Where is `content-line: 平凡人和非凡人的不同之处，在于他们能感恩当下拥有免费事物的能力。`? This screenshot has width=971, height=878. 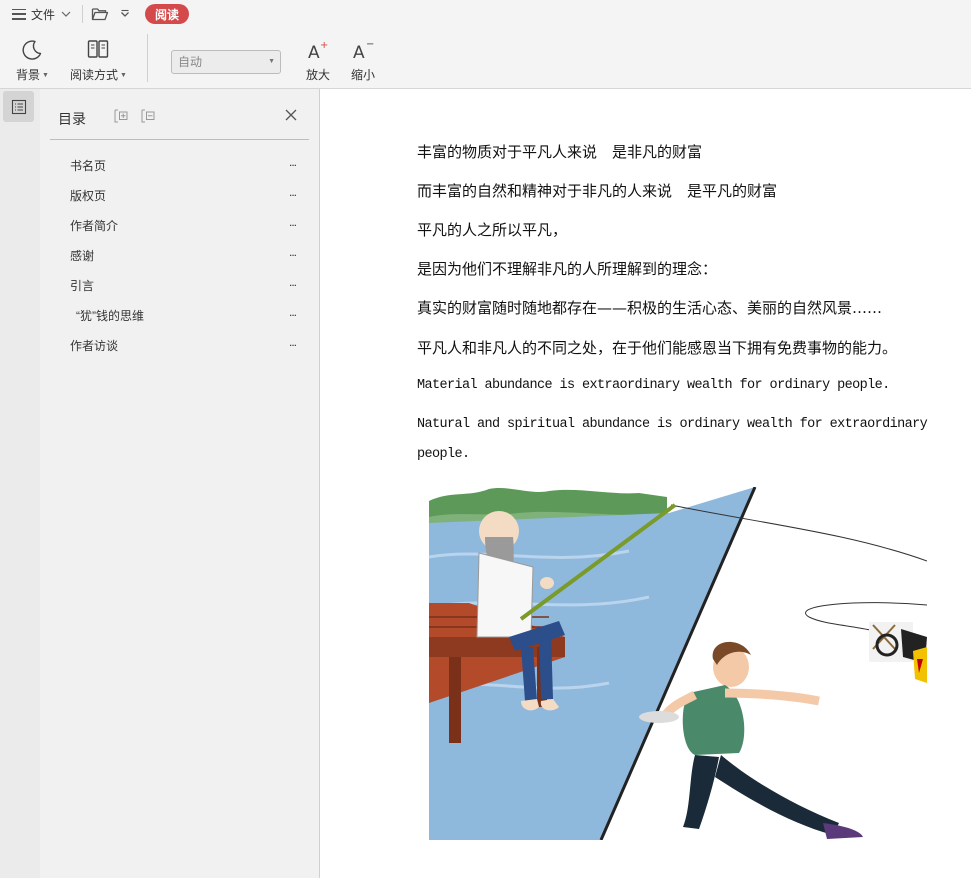
content-line: 平凡人和非凡人的不同之处，在于他们能感恩当下拥有免费事物的能力。 is located at coordinates (657, 348).